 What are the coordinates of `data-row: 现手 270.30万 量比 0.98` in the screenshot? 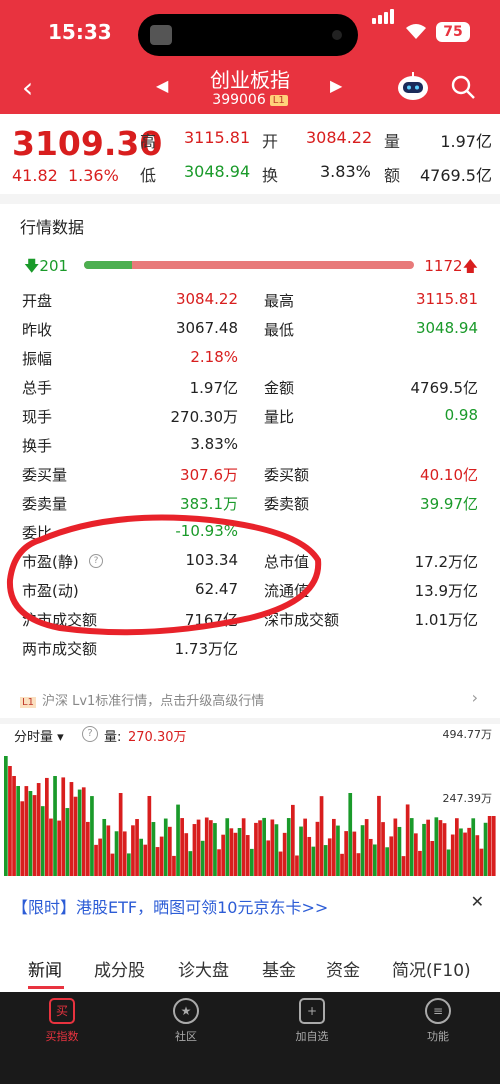 It's located at (250, 420).